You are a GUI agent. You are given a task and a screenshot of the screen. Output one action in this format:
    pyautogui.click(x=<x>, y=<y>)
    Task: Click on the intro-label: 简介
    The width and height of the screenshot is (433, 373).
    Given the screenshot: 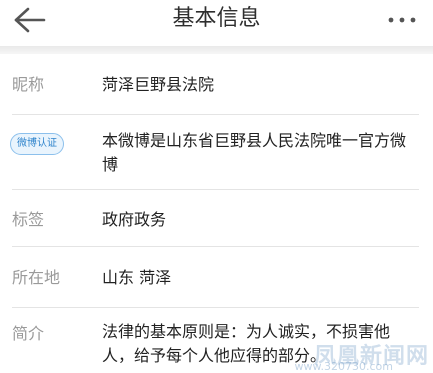 What is the action you would take?
    pyautogui.click(x=28, y=333)
    